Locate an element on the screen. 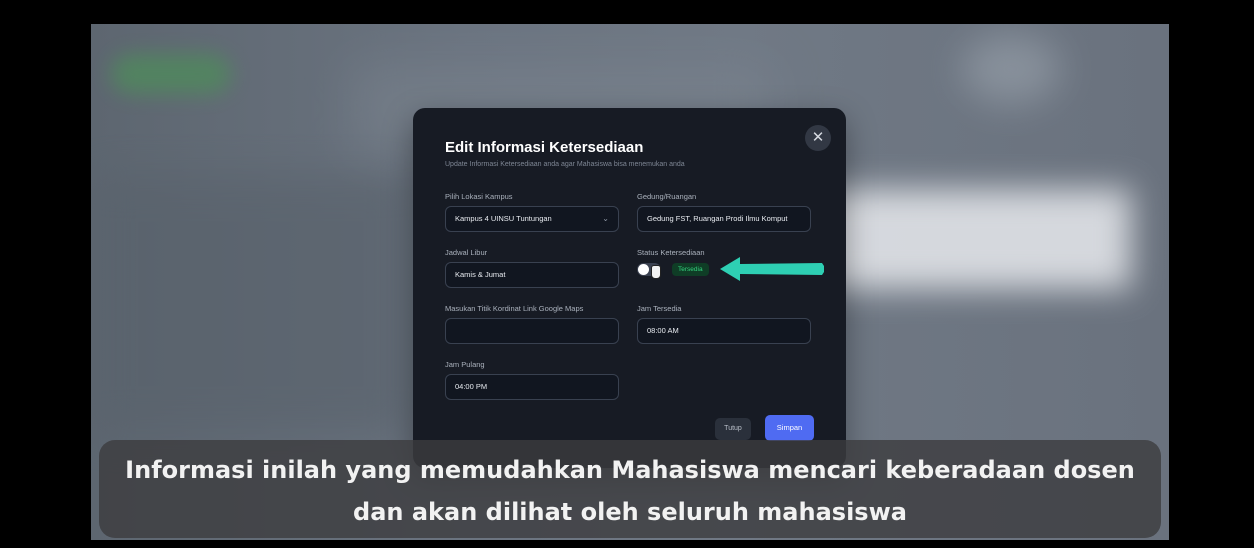 The height and width of the screenshot is (548, 1254). toggle-knob is located at coordinates (643, 269).